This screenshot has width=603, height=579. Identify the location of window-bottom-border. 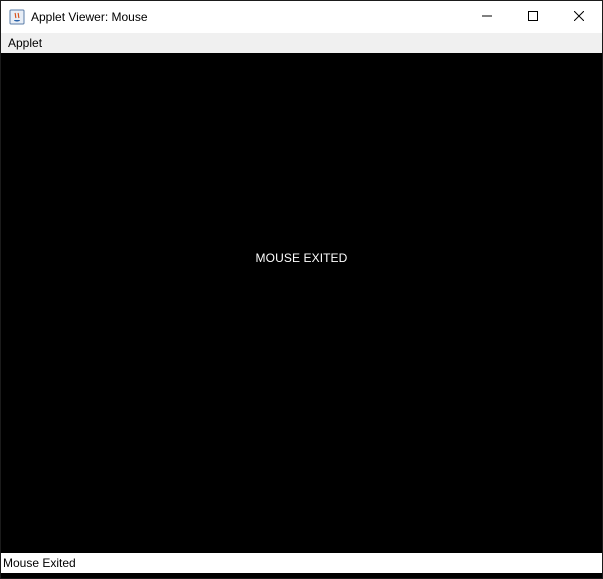
(301, 575).